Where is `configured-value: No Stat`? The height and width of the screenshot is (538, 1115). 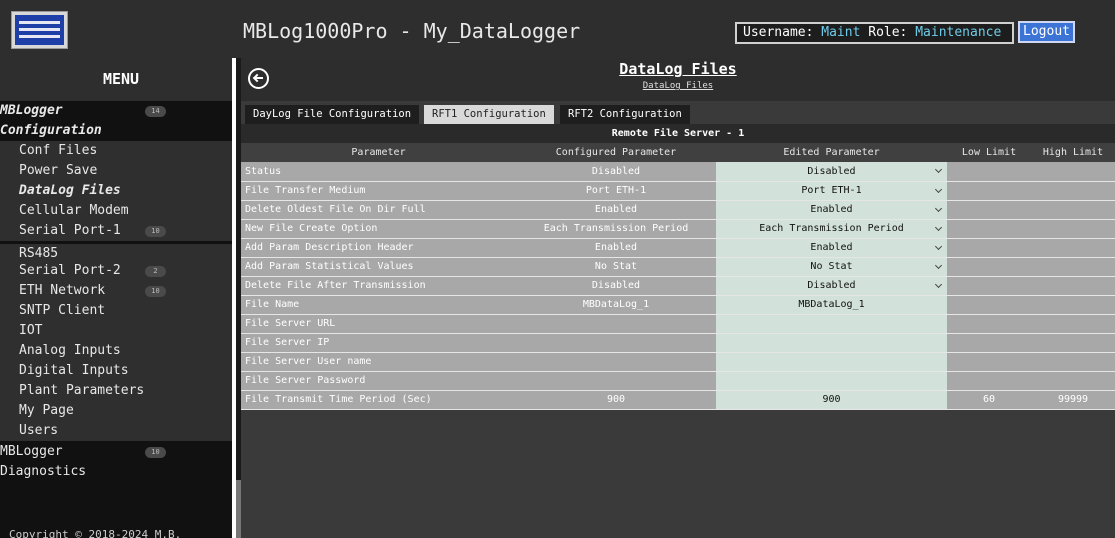
configured-value: No Stat is located at coordinates (616, 267).